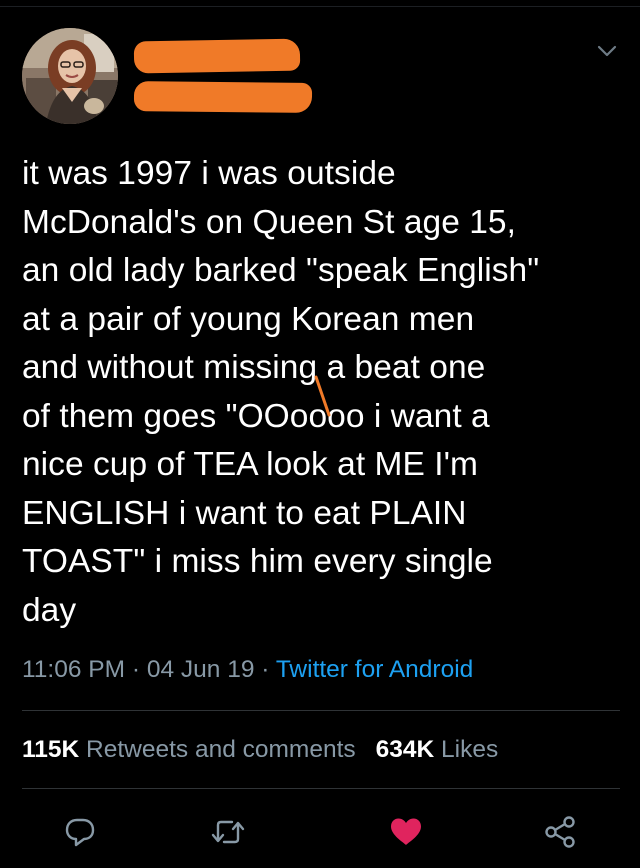  Describe the element at coordinates (74, 669) in the screenshot. I see `tweet-time: 11:06 PM` at that location.